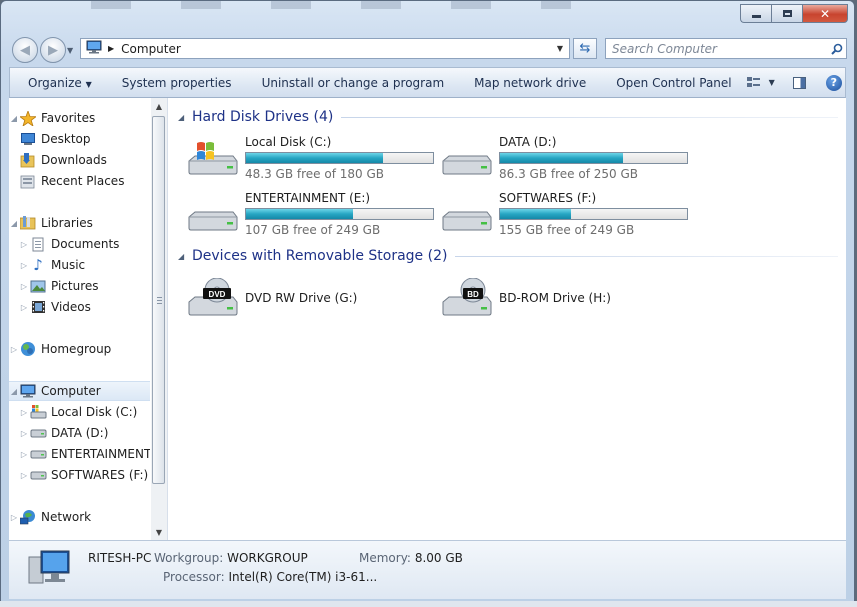  I want to click on sidebar-item-local-disk-c: ▷ Local Disk (C:), so click(79, 412).